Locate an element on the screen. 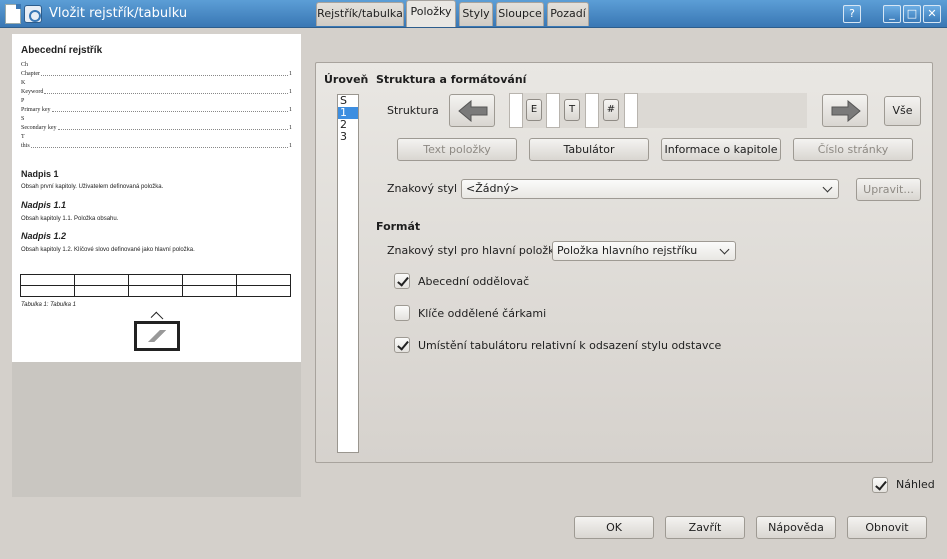  index-entry: P is located at coordinates (23, 101).